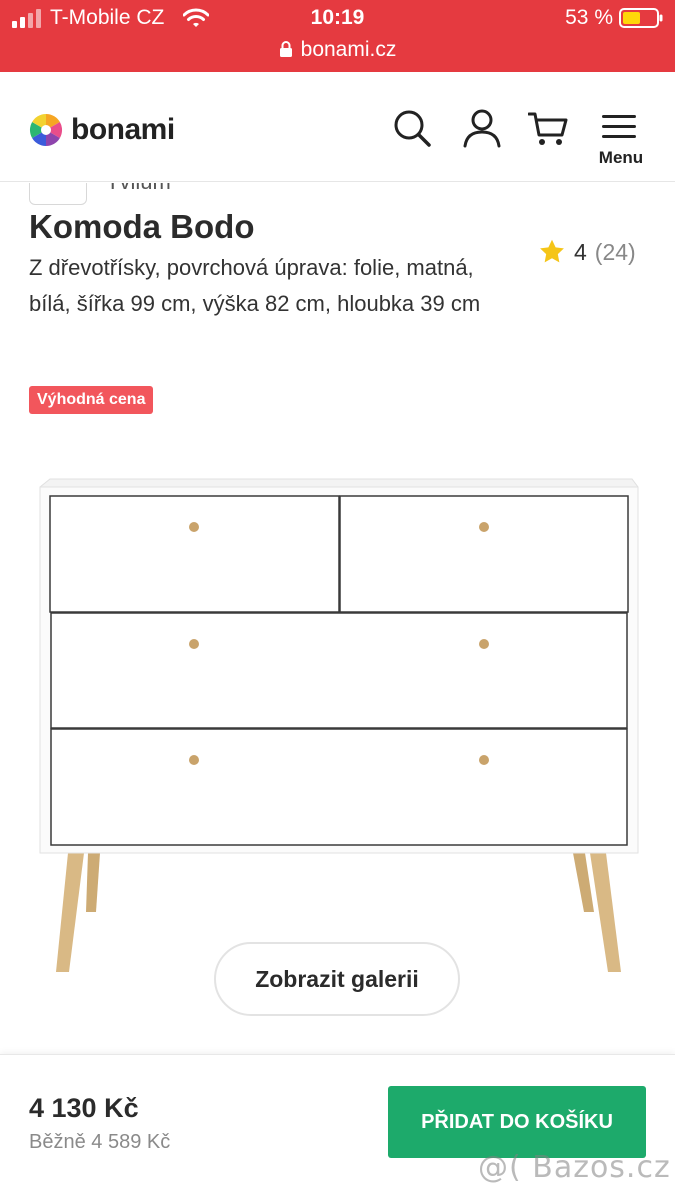 Image resolution: width=675 pixels, height=1200 pixels. I want to click on lock-icon, so click(285, 49).